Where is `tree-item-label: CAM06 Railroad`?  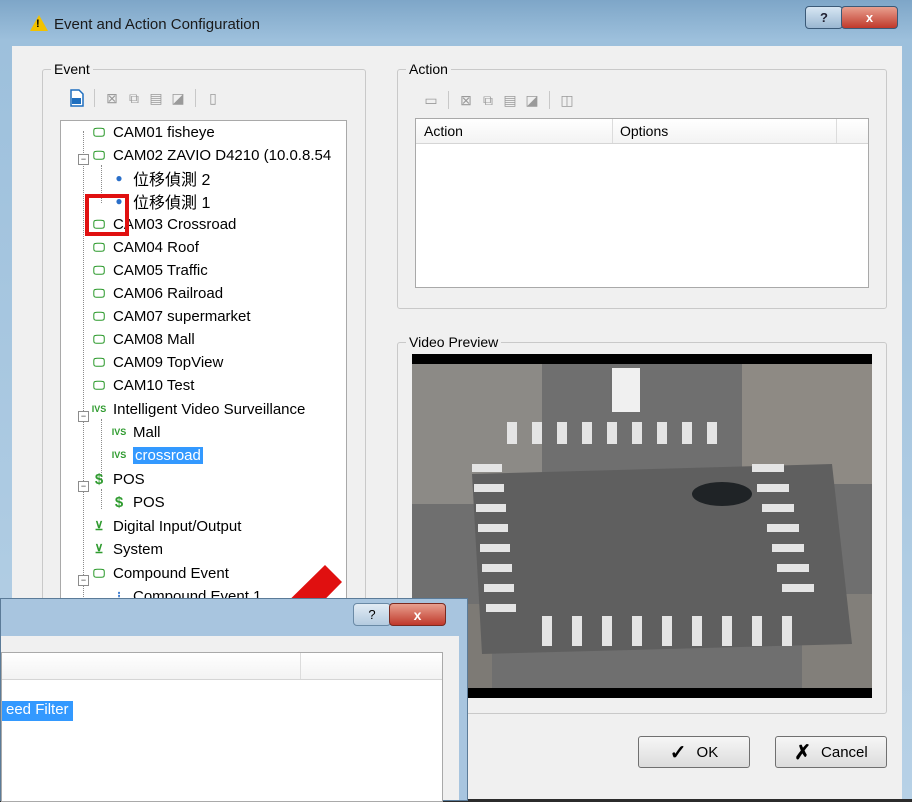
tree-item-label: CAM06 Railroad is located at coordinates (168, 293).